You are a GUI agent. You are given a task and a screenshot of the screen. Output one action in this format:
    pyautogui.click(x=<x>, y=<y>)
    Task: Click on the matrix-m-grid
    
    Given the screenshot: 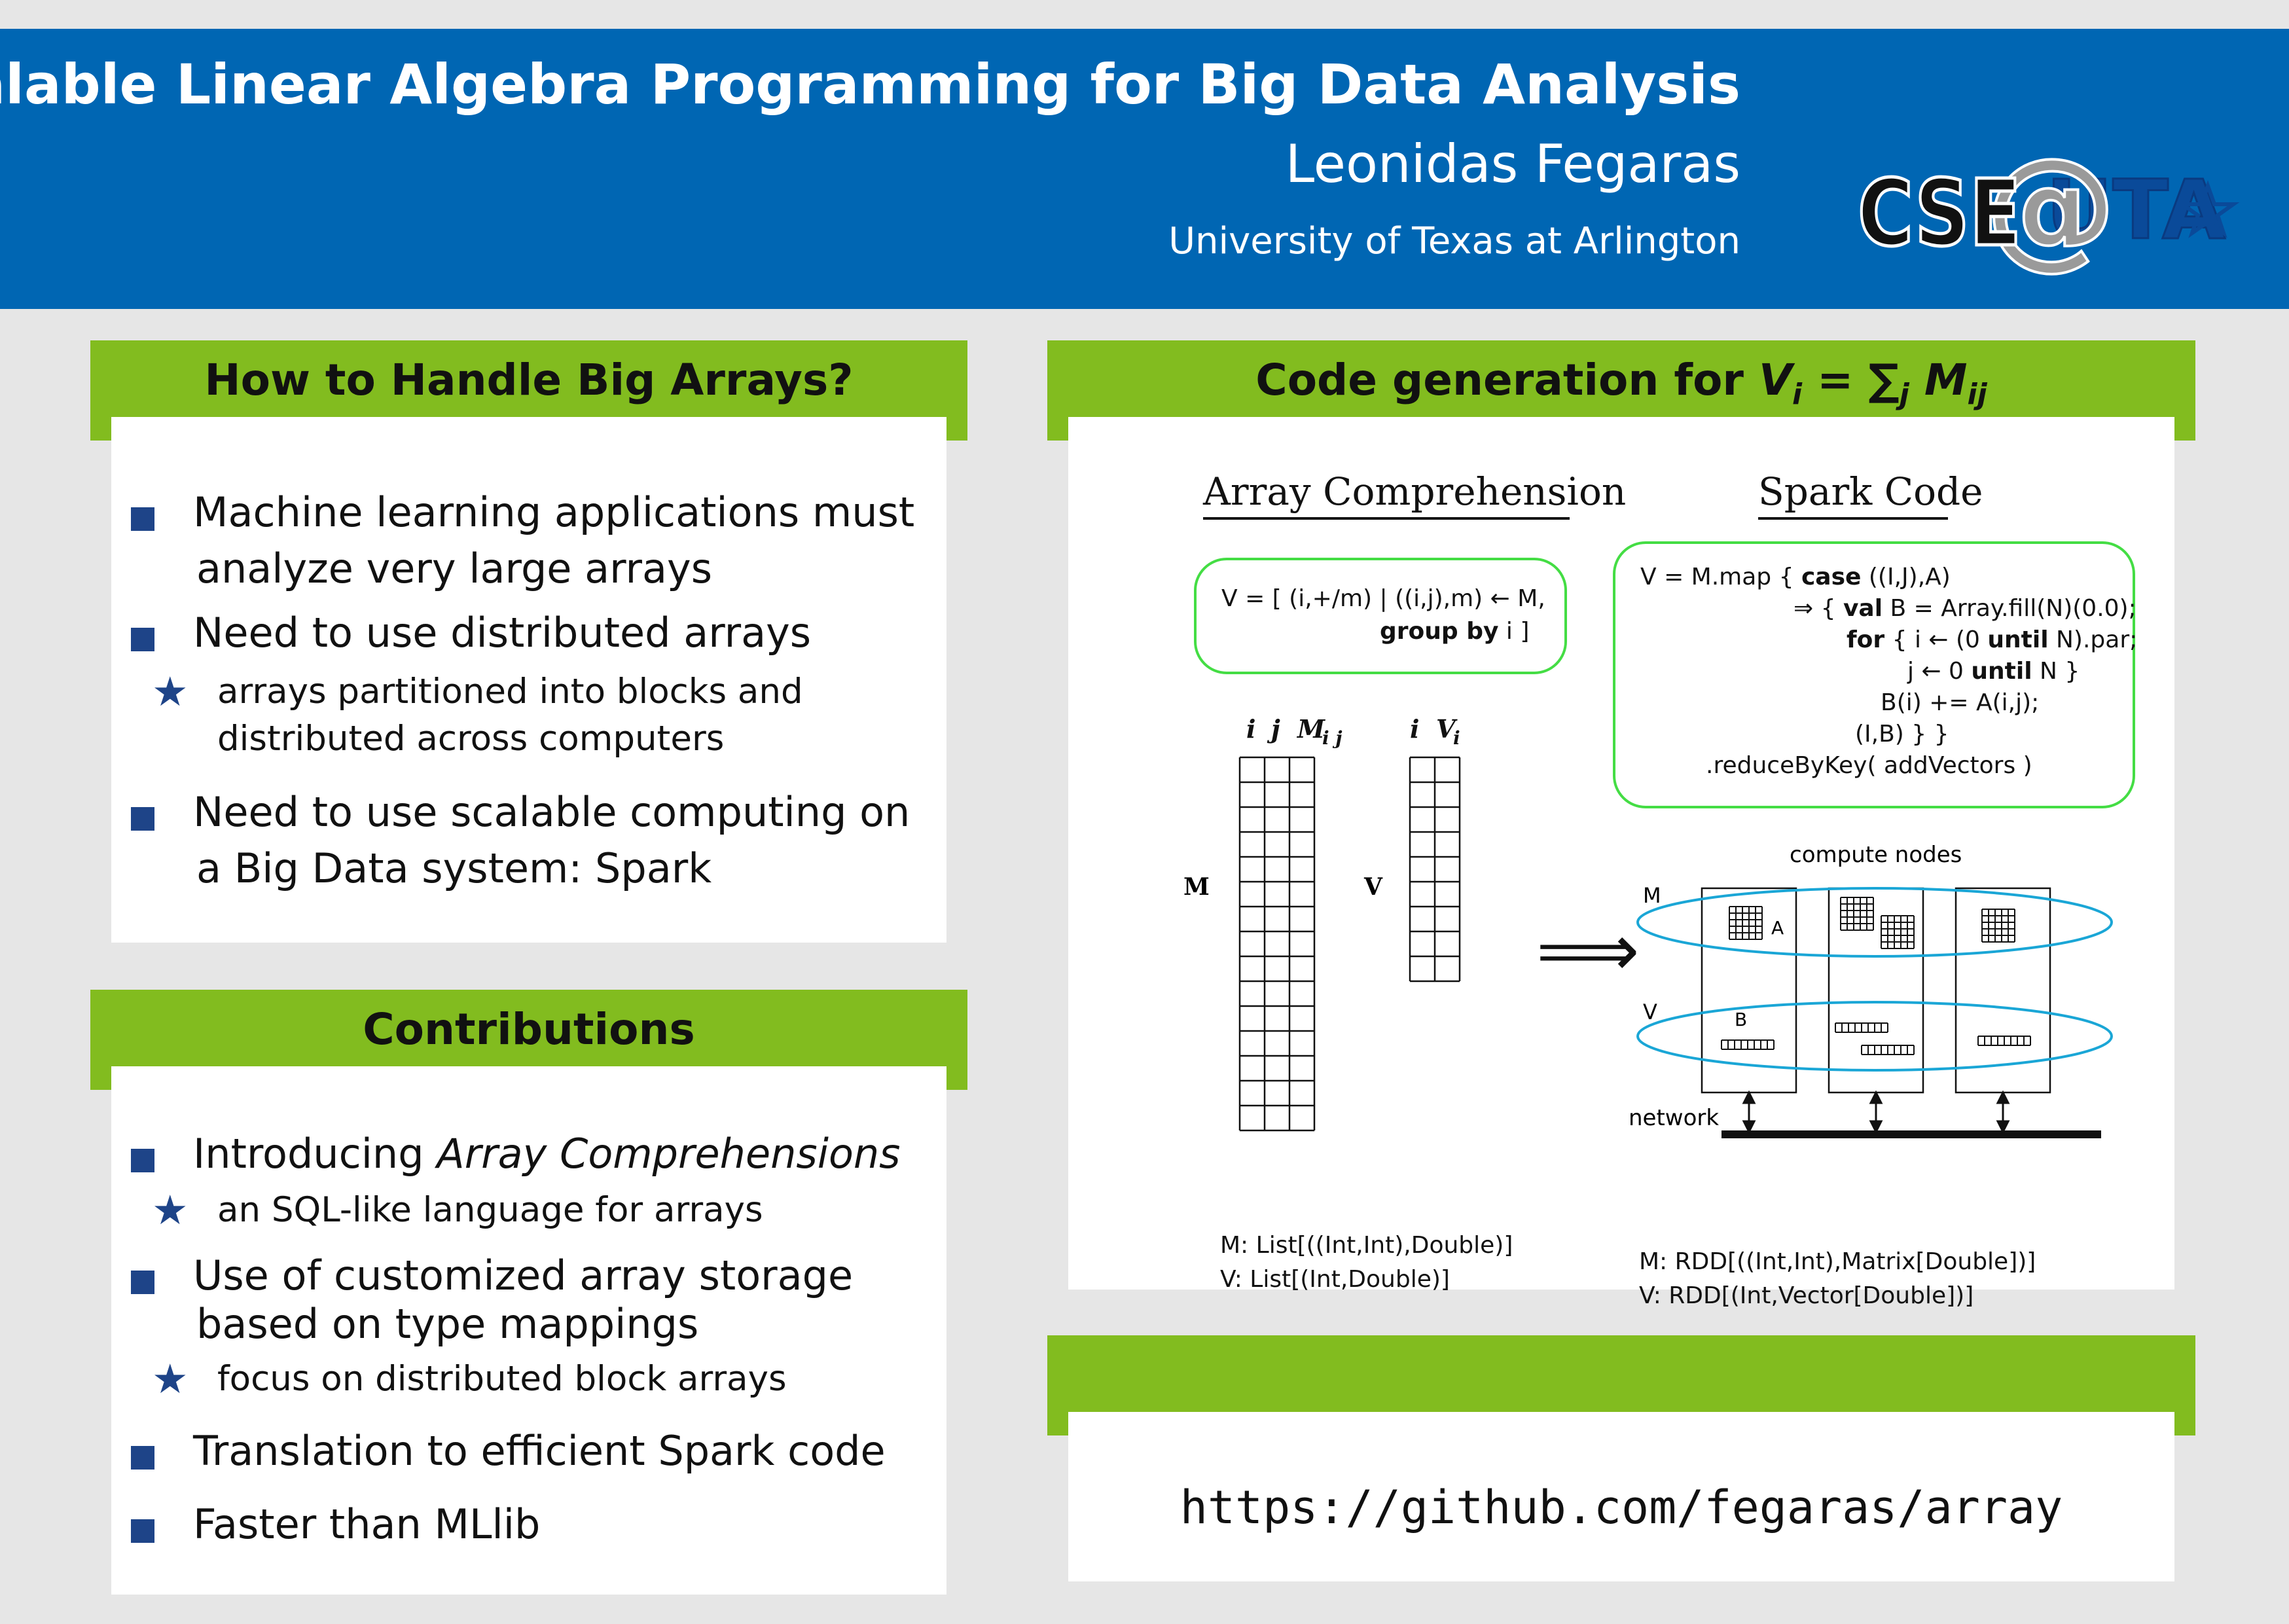 What is the action you would take?
    pyautogui.click(x=1277, y=944)
    